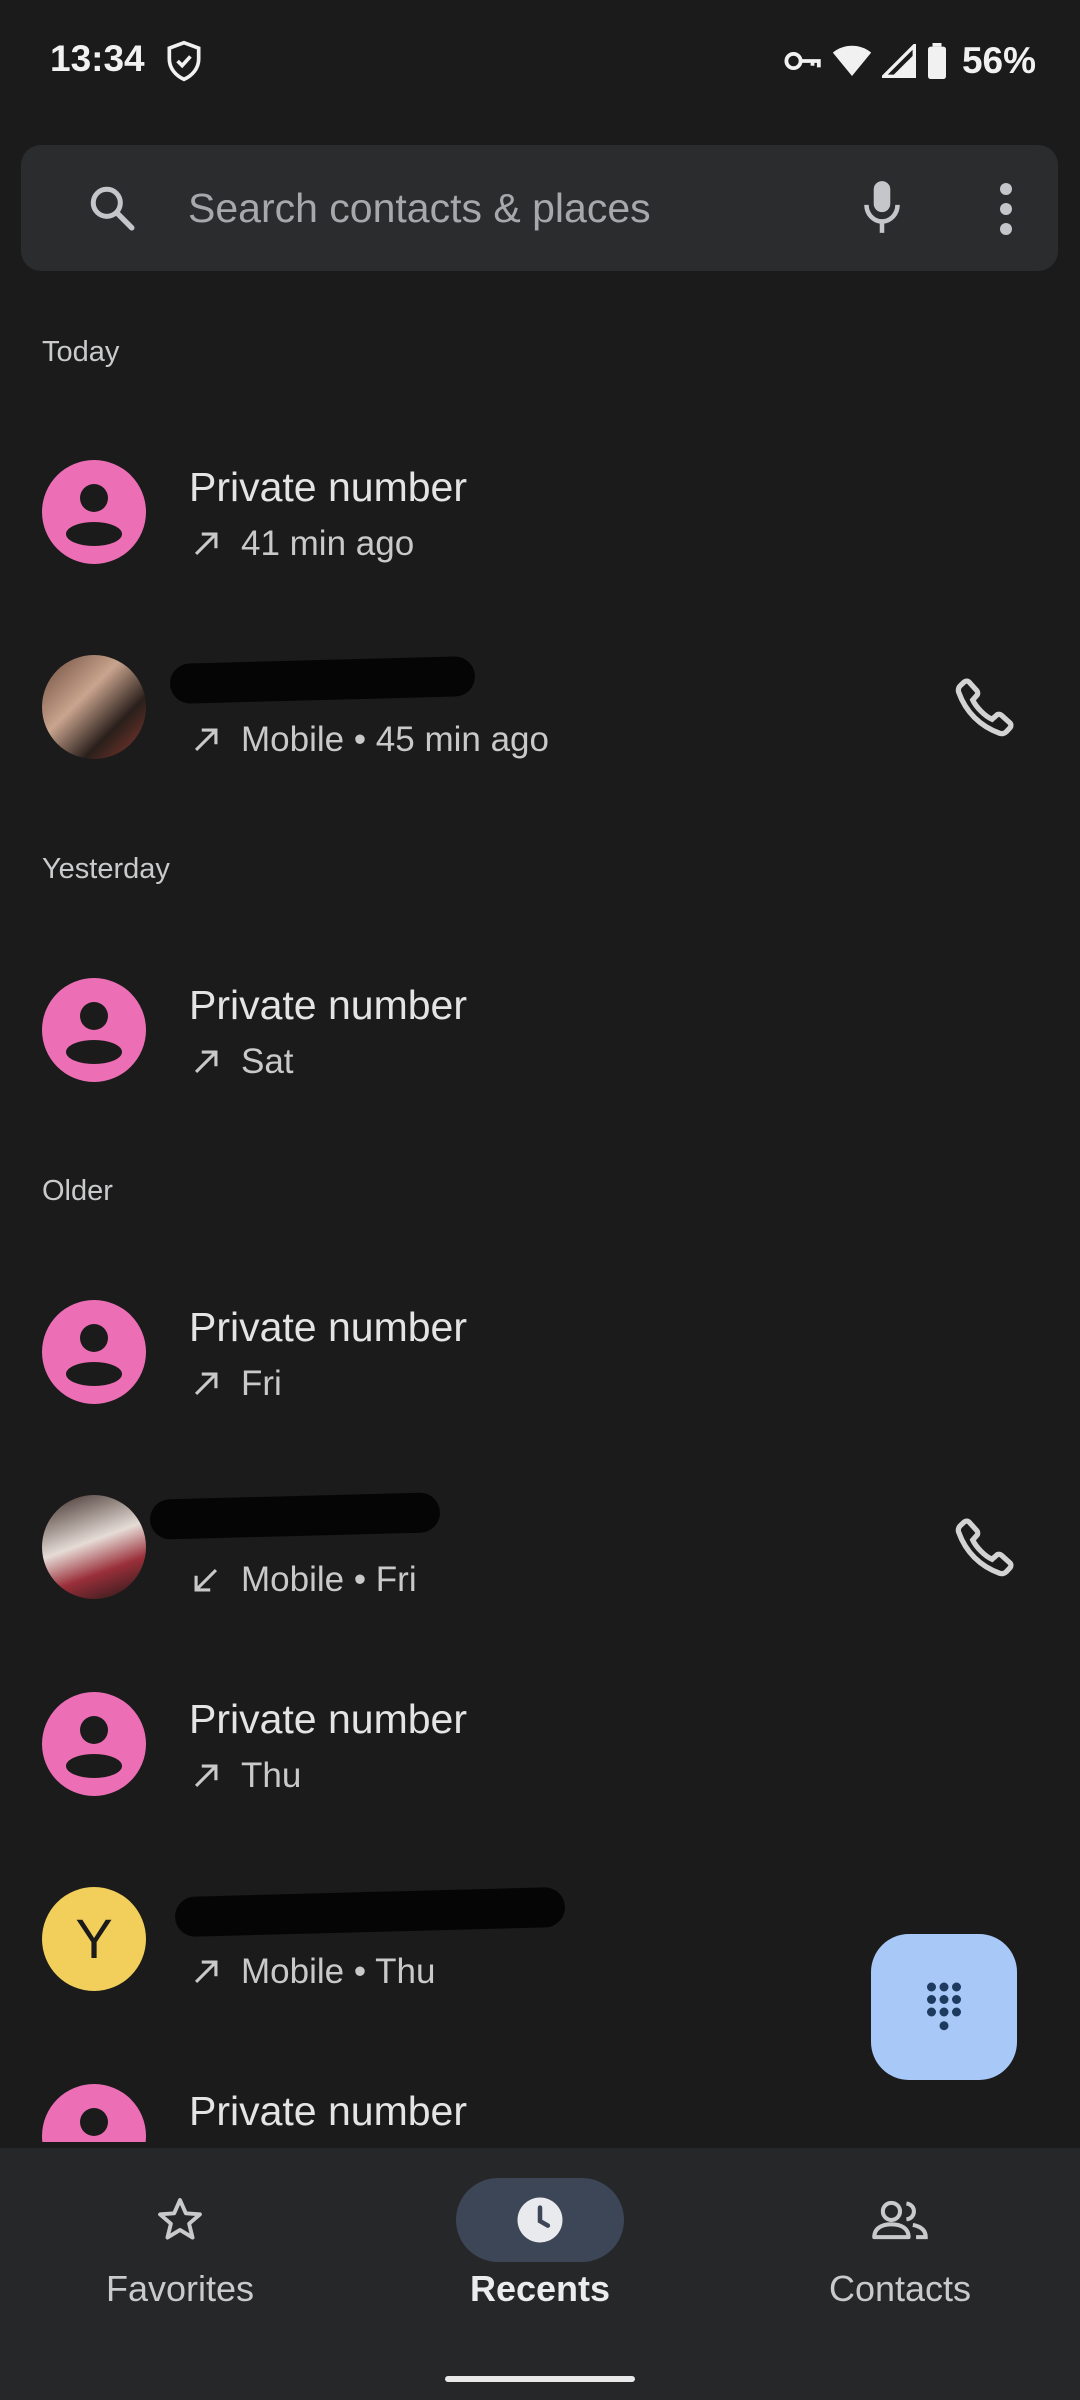 The image size is (1080, 2400). What do you see at coordinates (540, 1030) in the screenshot?
I see `call-log-item: Private number Sat` at bounding box center [540, 1030].